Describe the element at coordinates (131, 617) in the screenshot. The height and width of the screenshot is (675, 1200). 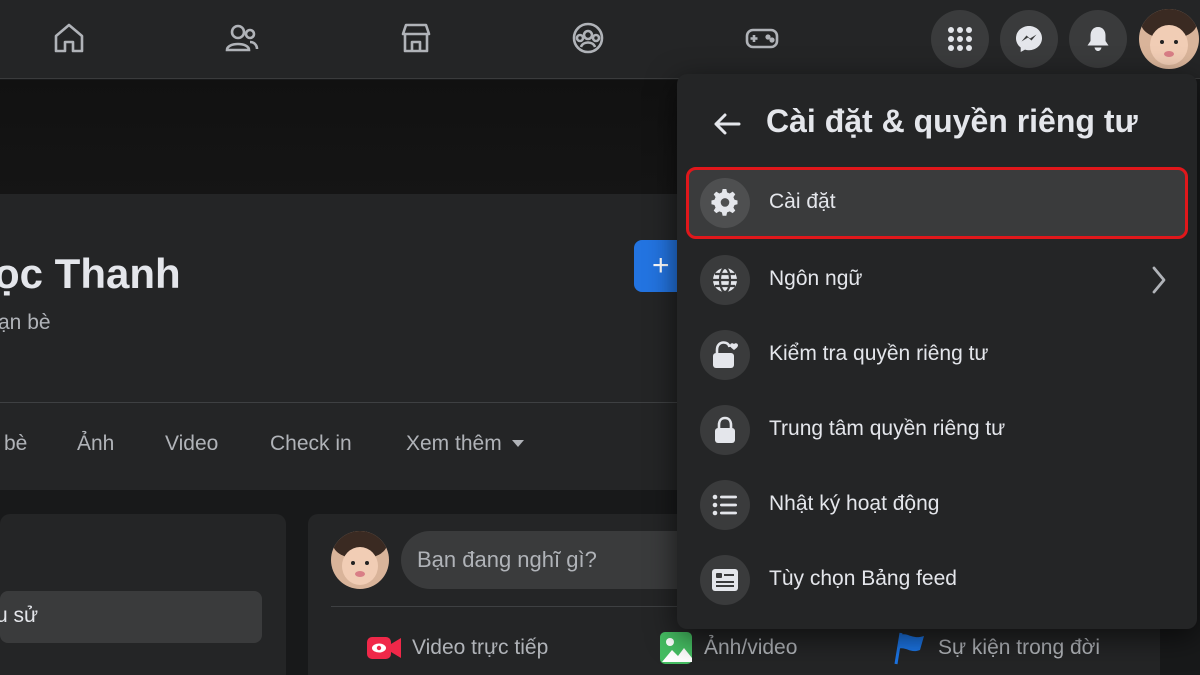
I see `edit-history-button` at that location.